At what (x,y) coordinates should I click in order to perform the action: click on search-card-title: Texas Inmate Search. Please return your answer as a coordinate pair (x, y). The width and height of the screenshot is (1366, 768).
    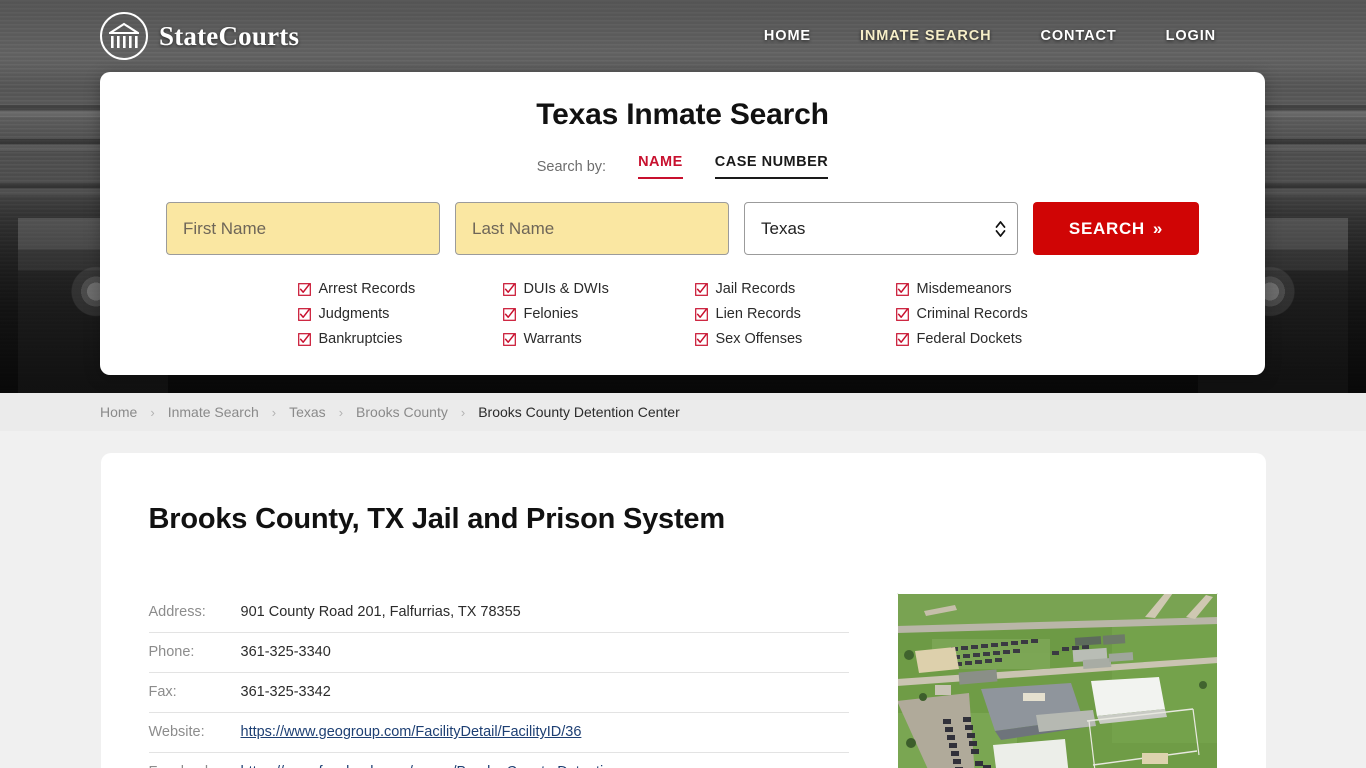
    Looking at the image, I should click on (682, 114).